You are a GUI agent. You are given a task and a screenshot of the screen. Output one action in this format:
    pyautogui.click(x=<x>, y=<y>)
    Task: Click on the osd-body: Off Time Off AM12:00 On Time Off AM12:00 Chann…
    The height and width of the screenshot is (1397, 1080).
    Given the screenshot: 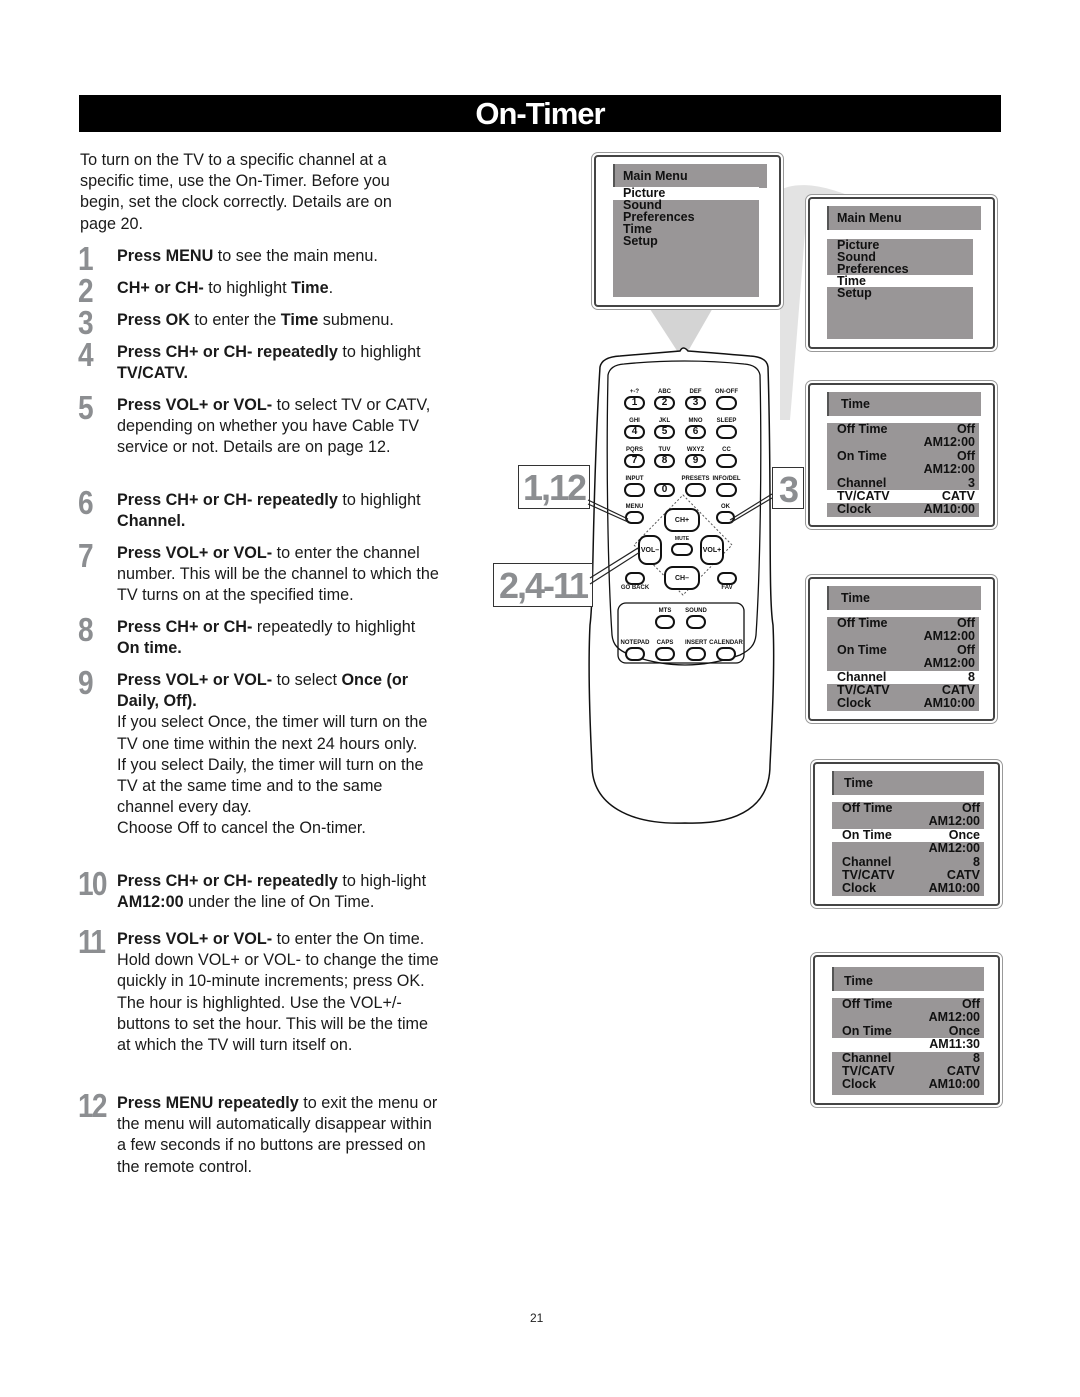 What is the action you would take?
    pyautogui.click(x=903, y=470)
    